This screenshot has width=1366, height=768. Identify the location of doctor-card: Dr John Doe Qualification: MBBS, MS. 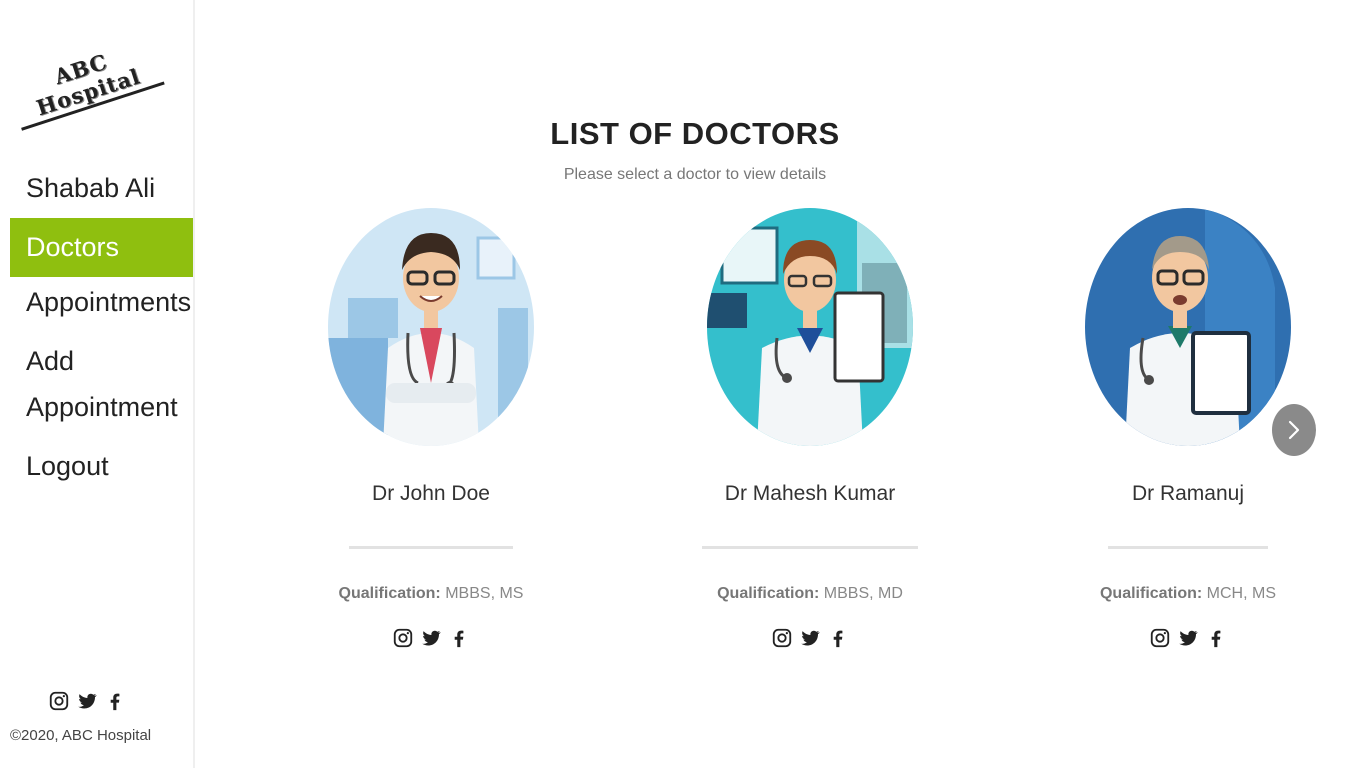
(431, 428).